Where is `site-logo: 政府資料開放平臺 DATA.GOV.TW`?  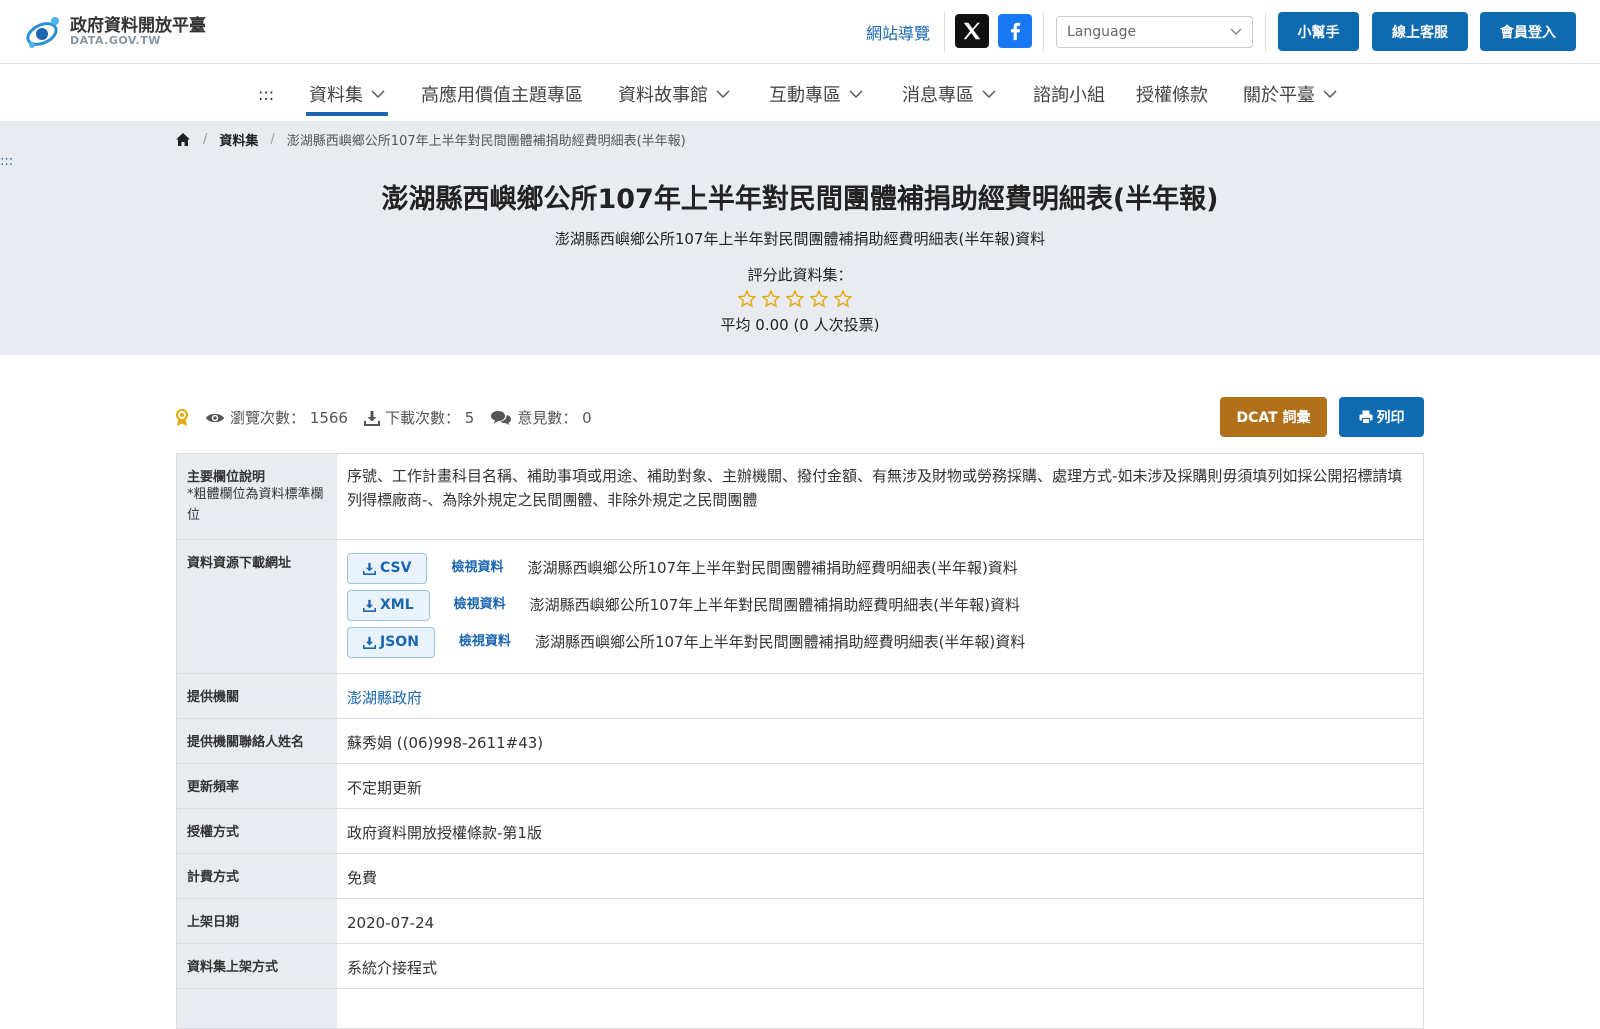
site-logo: 政府資料開放平臺 DATA.GOV.TW is located at coordinates (115, 32).